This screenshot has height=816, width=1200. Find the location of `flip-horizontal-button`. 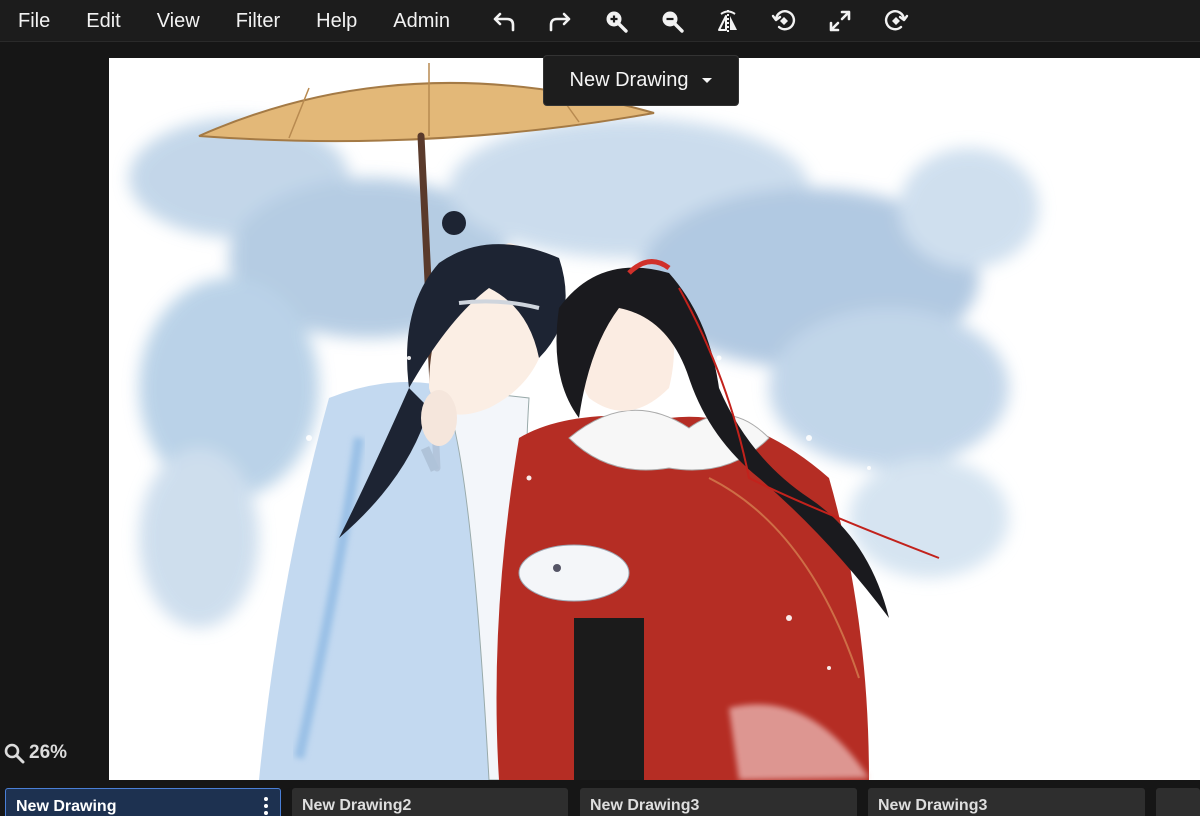

flip-horizontal-button is located at coordinates (728, 21).